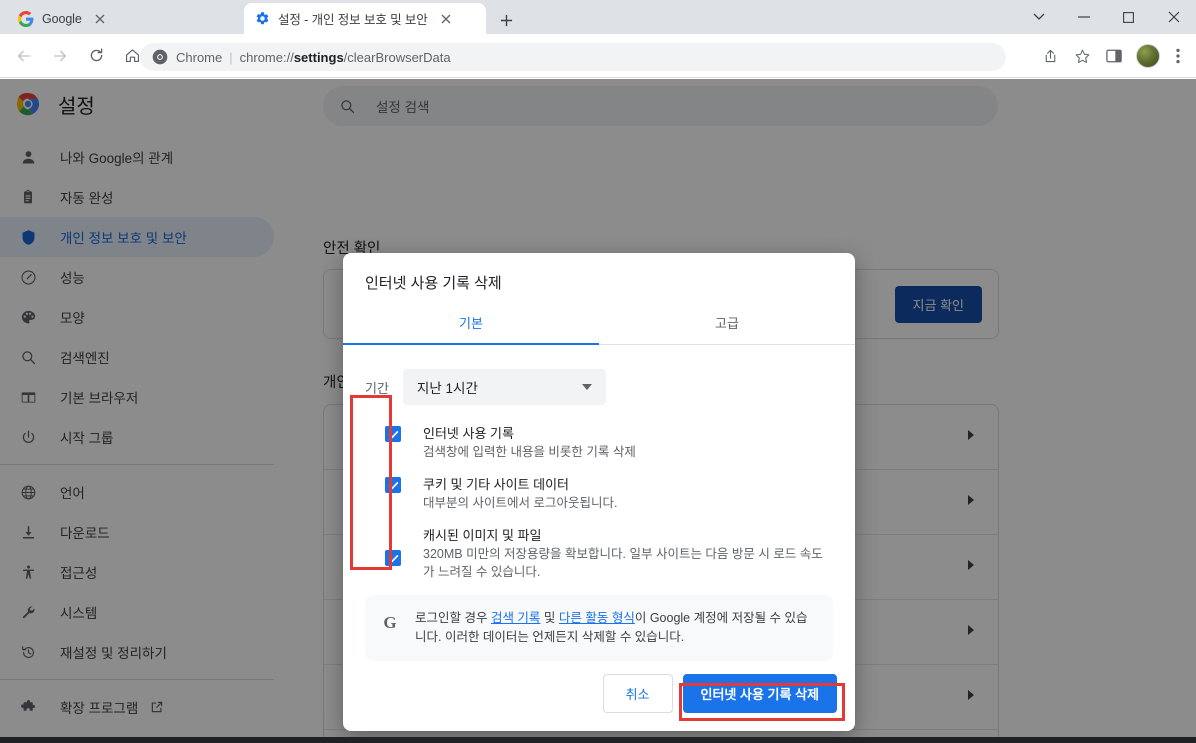 This screenshot has height=743, width=1196. Describe the element at coordinates (520, 503) in the screenshot. I see `option-description: 대부분의 사이트에서 로그아웃됩니다.` at that location.